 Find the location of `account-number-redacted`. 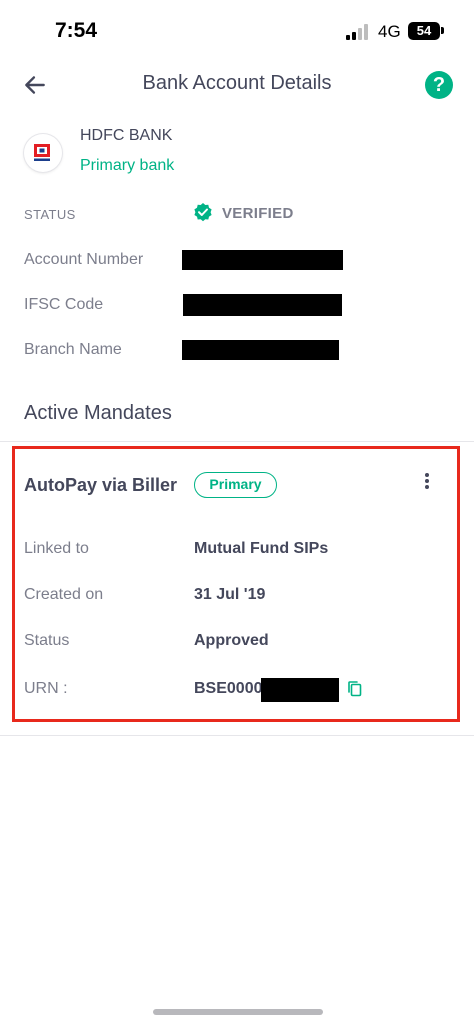

account-number-redacted is located at coordinates (262, 260).